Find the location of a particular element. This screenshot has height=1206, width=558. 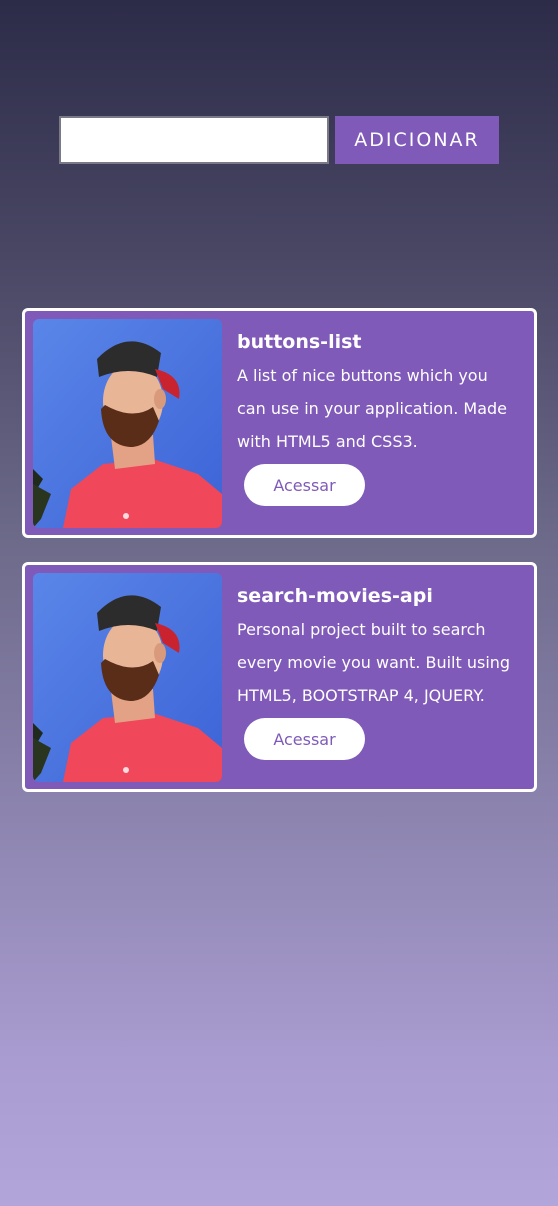

add-button: ADICIONAR is located at coordinates (417, 140).